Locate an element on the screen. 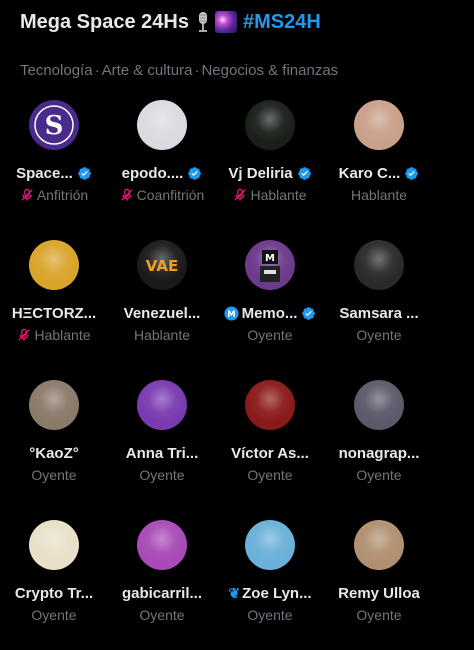  hashtag-link: #MS24H is located at coordinates (282, 22).